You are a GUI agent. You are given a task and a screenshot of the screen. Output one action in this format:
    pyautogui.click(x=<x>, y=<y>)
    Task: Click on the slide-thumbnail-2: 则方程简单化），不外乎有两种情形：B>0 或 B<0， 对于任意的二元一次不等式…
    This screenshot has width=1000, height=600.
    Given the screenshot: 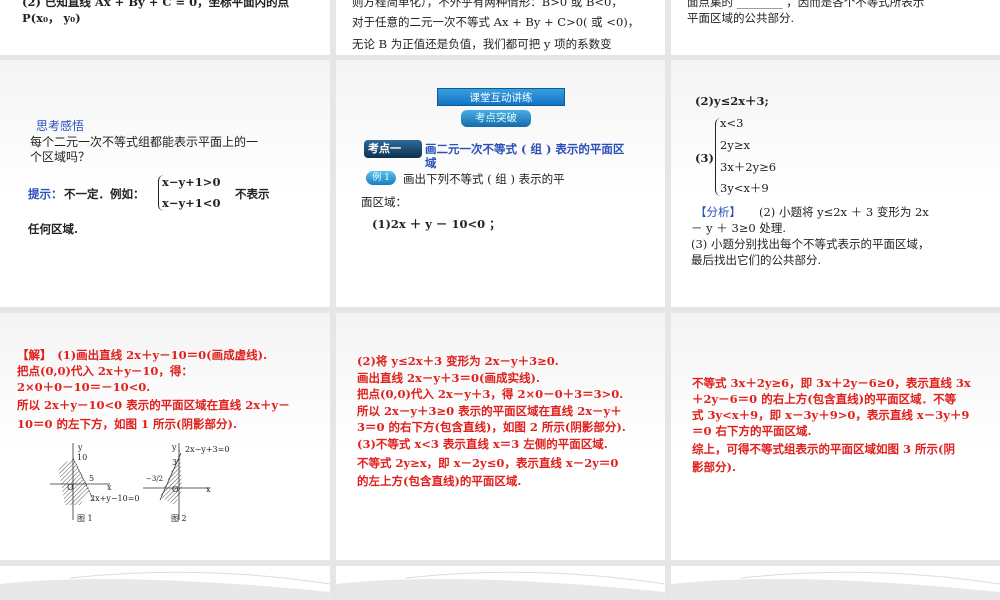 What is the action you would take?
    pyautogui.click(x=500, y=27)
    